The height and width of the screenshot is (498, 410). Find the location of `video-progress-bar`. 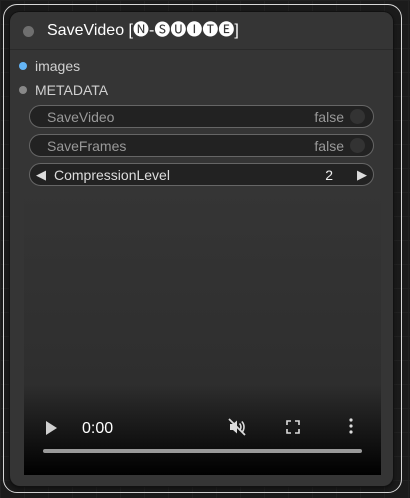

video-progress-bar is located at coordinates (202, 451).